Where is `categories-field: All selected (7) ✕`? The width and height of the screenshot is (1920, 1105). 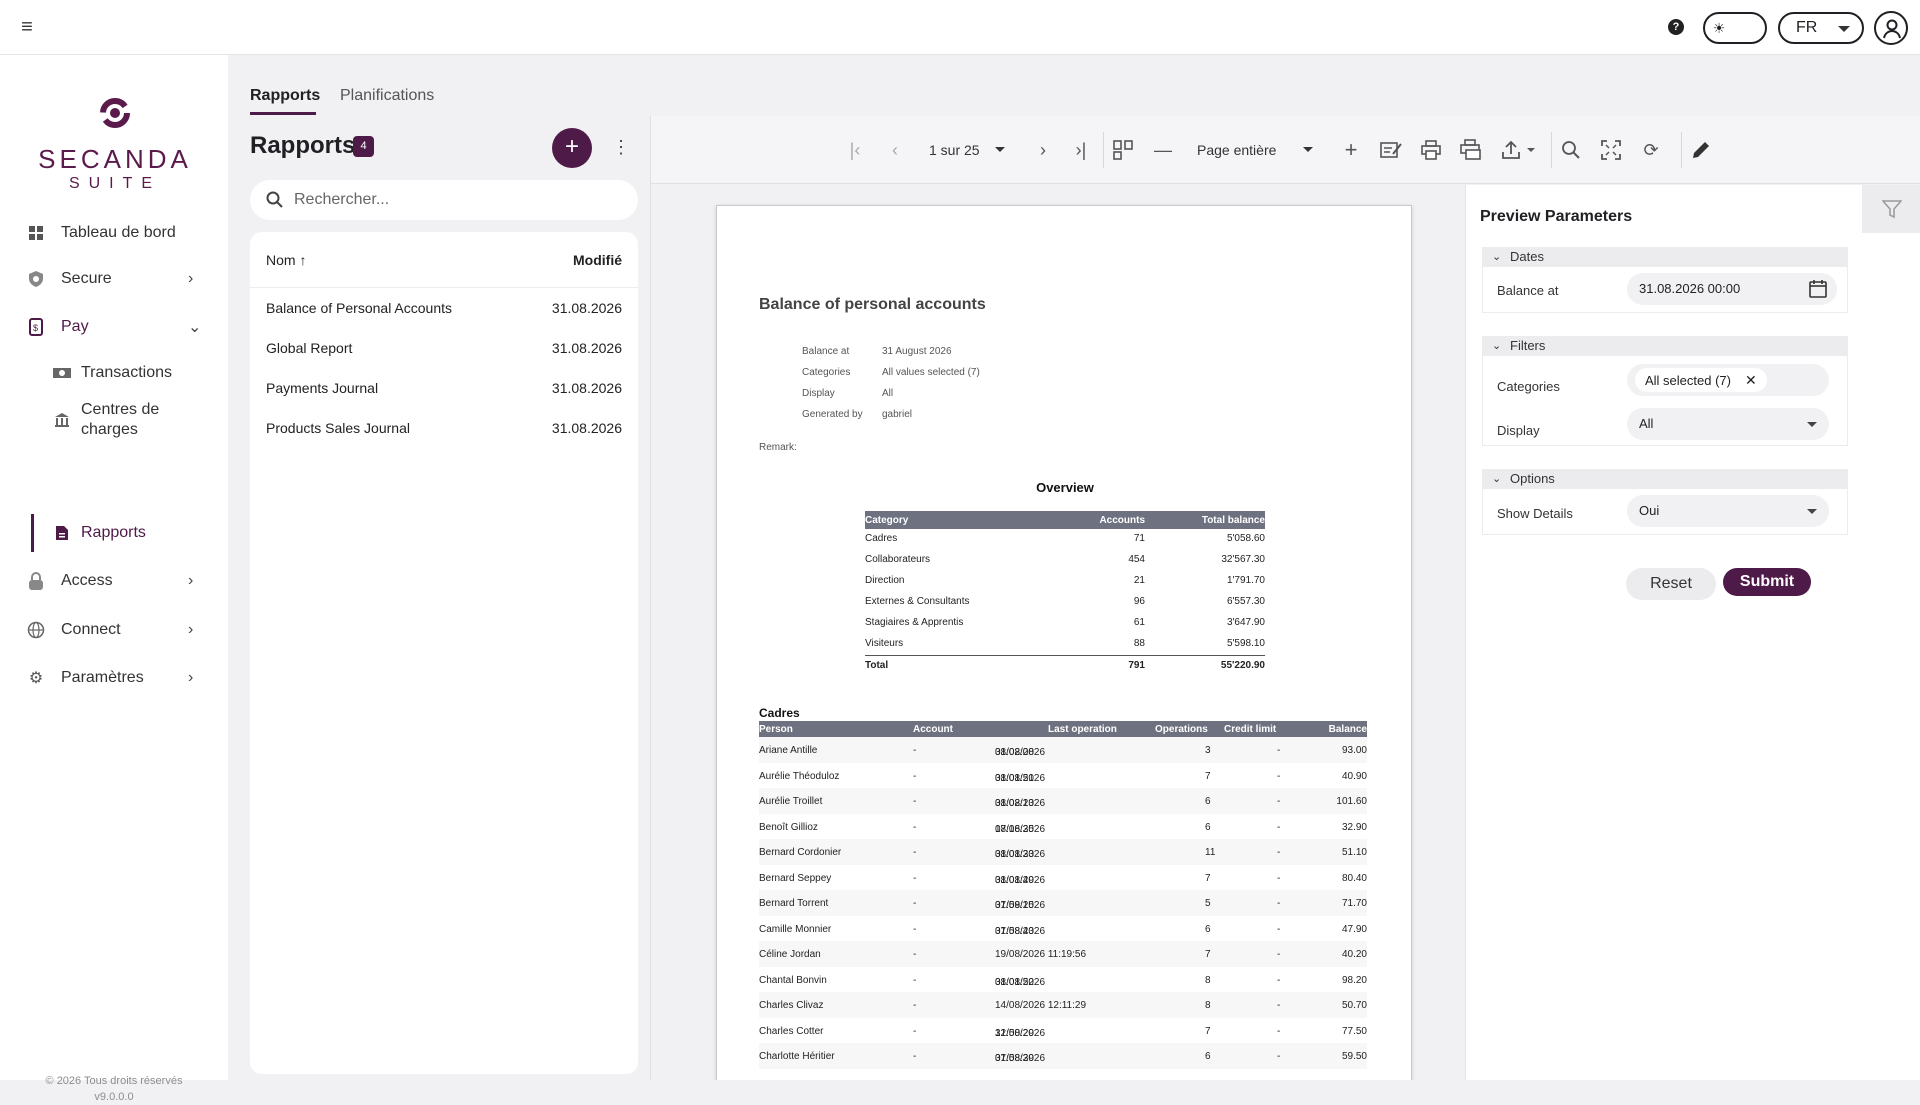 categories-field: All selected (7) ✕ is located at coordinates (1728, 380).